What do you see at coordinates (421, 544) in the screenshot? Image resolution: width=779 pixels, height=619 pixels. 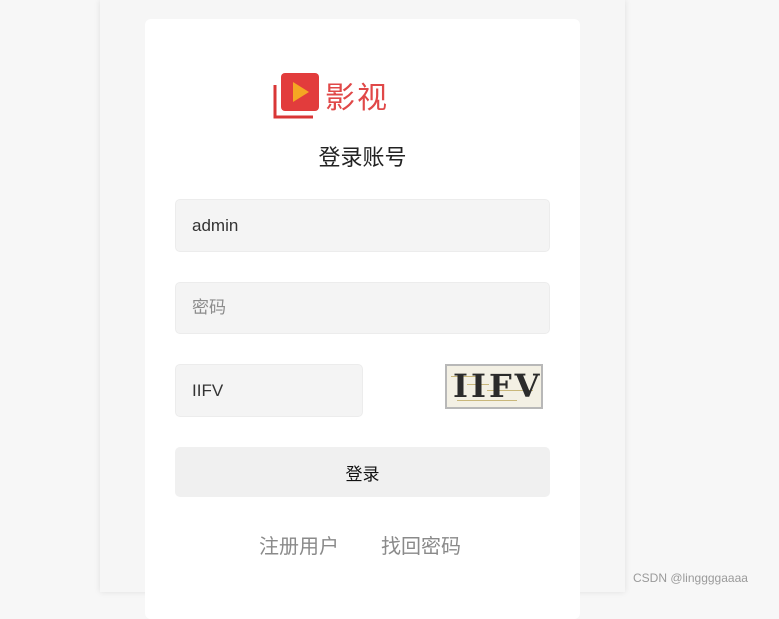 I see `forgot-password-link: 找回密码` at bounding box center [421, 544].